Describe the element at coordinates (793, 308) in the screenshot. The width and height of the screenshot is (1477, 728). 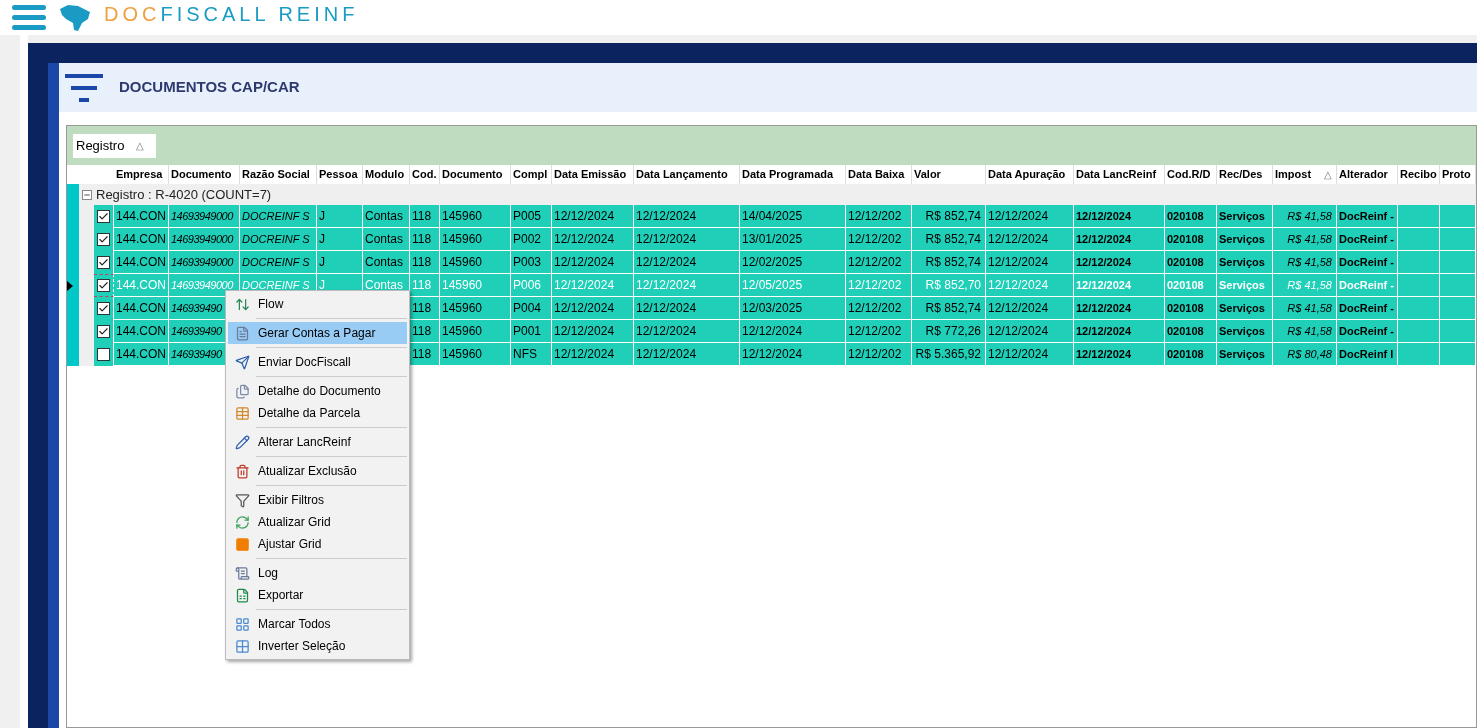
I see `table-cell: 12/03/2025` at that location.